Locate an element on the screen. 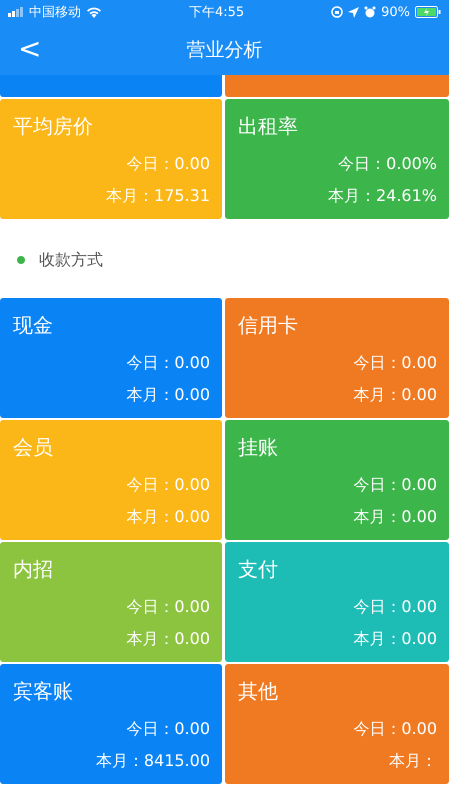 This screenshot has height=800, width=449. card-title: 宾客账 is located at coordinates (43, 691).